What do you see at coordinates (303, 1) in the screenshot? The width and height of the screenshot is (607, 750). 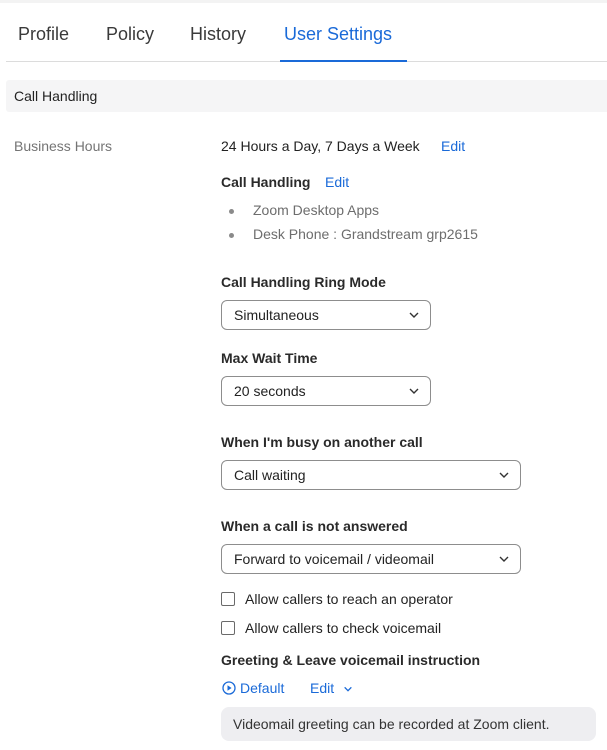 I see `top-border` at bounding box center [303, 1].